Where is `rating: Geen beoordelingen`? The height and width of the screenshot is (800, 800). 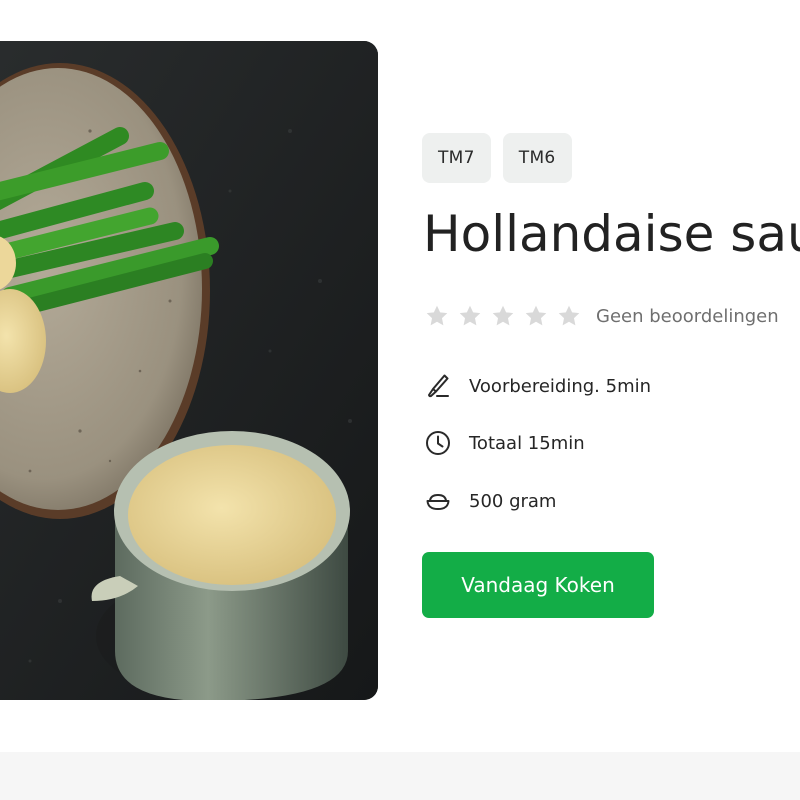
rating: Geen beoordelingen is located at coordinates (601, 316).